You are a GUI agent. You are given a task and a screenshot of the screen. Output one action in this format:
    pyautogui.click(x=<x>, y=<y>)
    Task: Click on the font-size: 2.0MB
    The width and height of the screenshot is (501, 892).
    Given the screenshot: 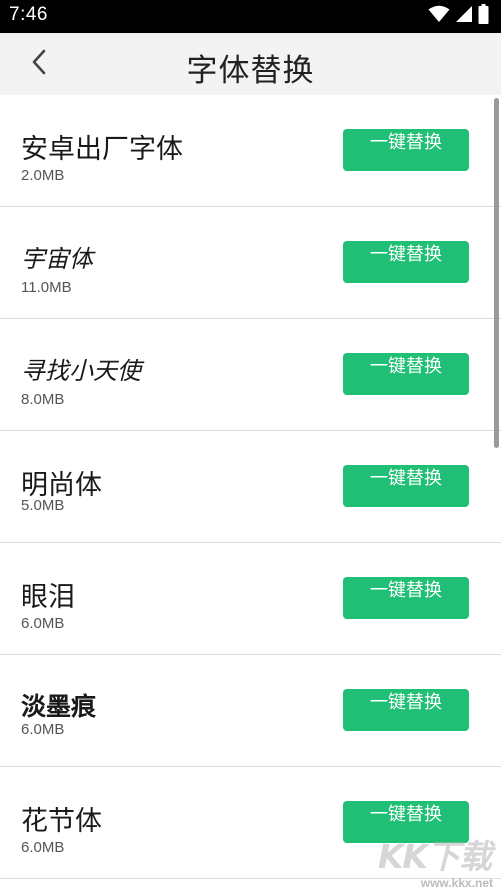 What is the action you would take?
    pyautogui.click(x=43, y=175)
    